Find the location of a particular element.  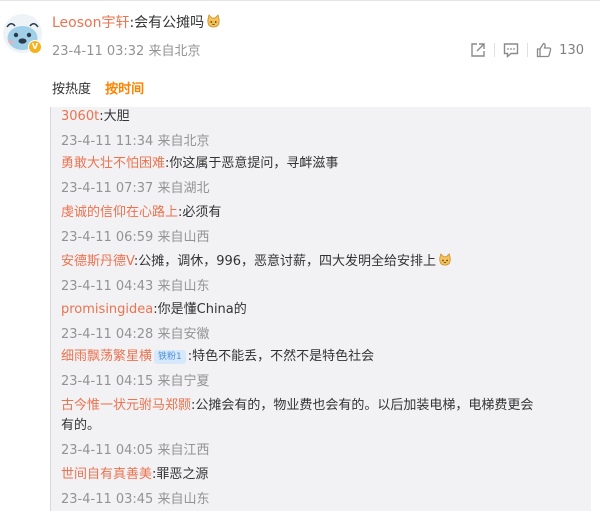

comment-time: 23-4-11 04:05 is located at coordinates (107, 450).